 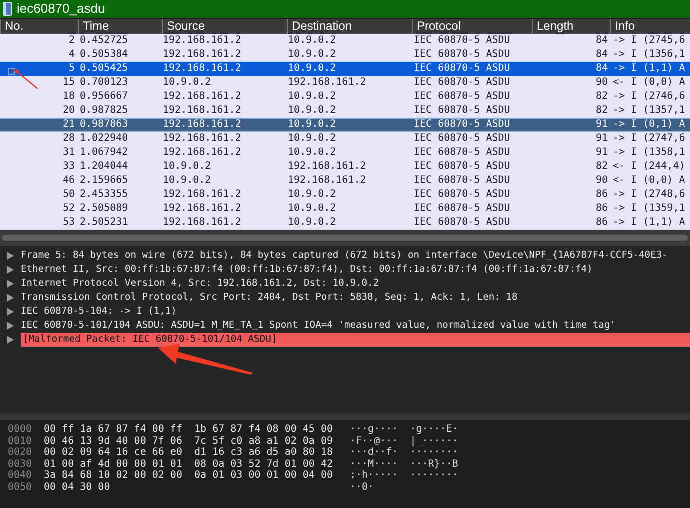 I want to click on annotation-arrow, so click(x=26, y=79).